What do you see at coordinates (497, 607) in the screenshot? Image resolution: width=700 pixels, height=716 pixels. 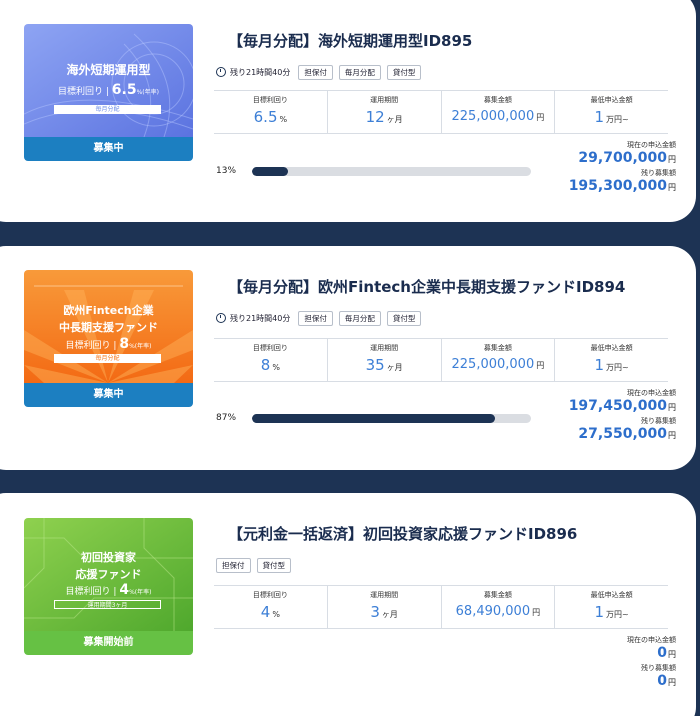 I see `stat-amount: 募集金額 68,490,000 円` at bounding box center [497, 607].